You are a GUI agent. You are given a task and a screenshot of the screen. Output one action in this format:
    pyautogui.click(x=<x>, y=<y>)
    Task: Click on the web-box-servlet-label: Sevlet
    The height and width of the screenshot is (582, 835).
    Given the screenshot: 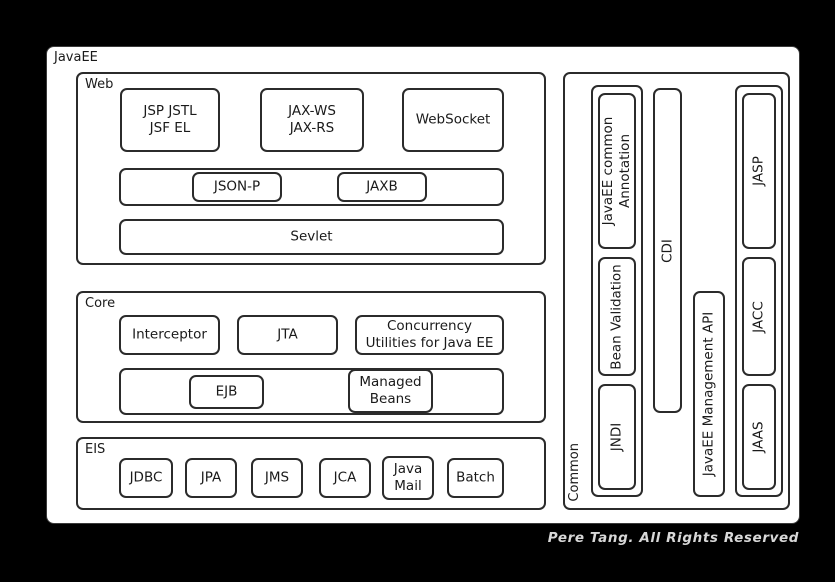 What is the action you would take?
    pyautogui.click(x=311, y=236)
    